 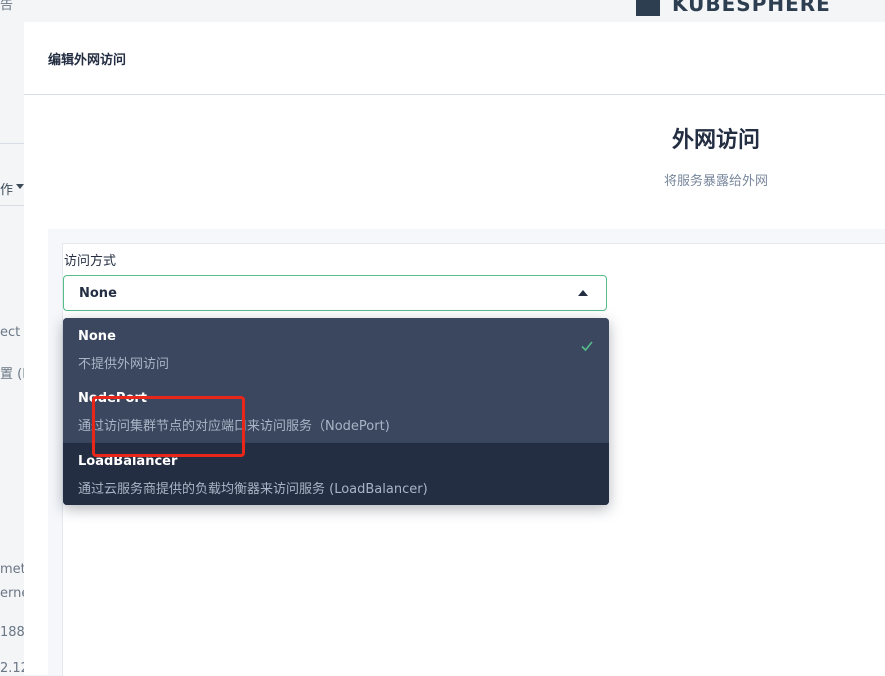 What do you see at coordinates (98, 293) in the screenshot?
I see `select-value: None` at bounding box center [98, 293].